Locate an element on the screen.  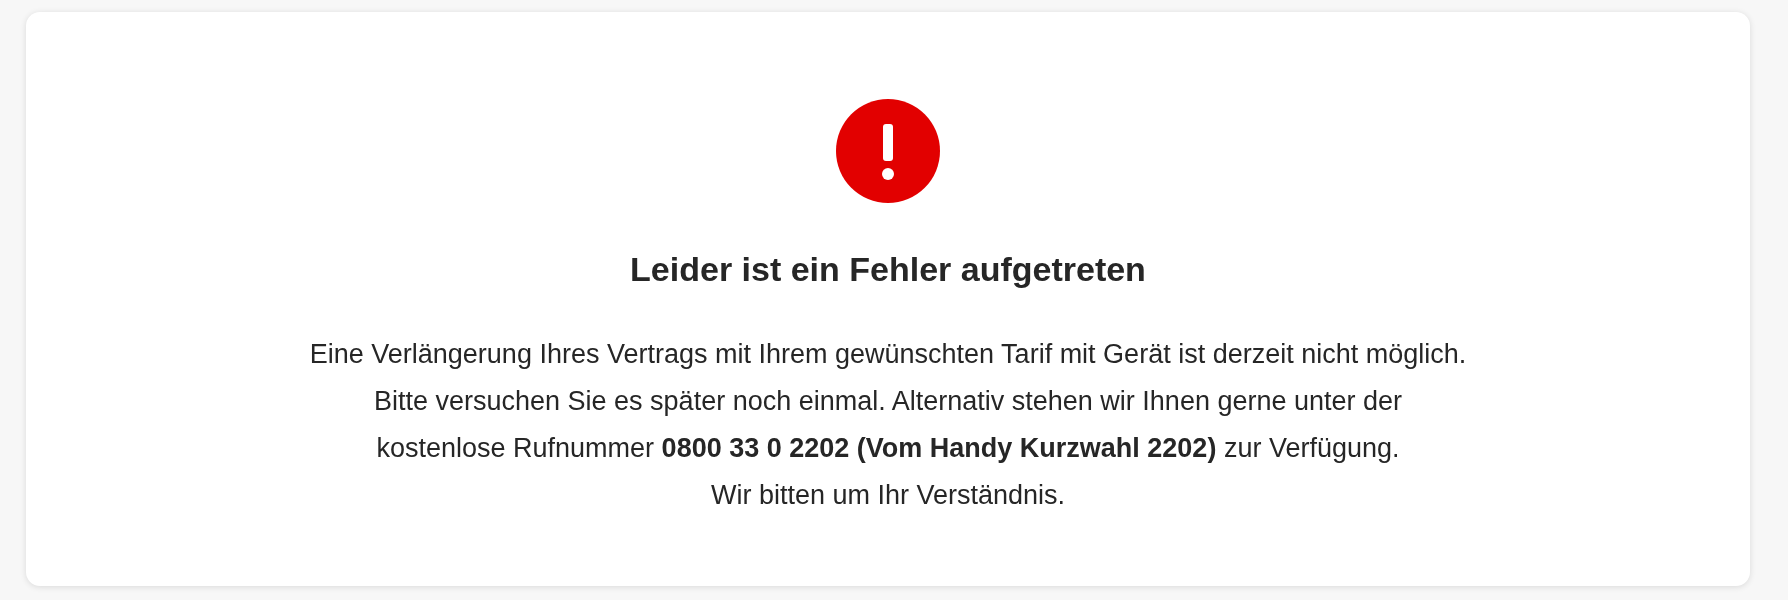
message-text: Bitte versuchen Sie es später noch einmal. Alternativ stehen wir Ihnen gerne unter der is located at coordinates (888, 401).